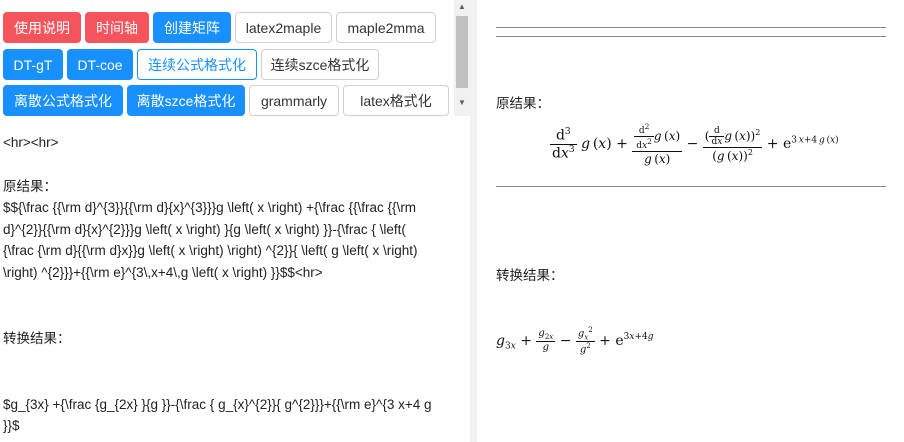 The height and width of the screenshot is (442, 904). I want to click on panel-divider, so click(473, 221).